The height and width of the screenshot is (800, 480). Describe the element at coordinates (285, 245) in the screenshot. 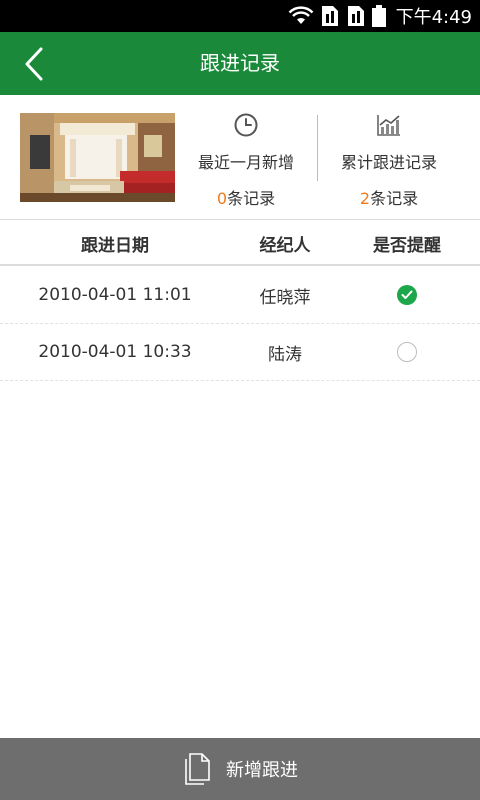

I see `header-agent: 经纪人` at that location.